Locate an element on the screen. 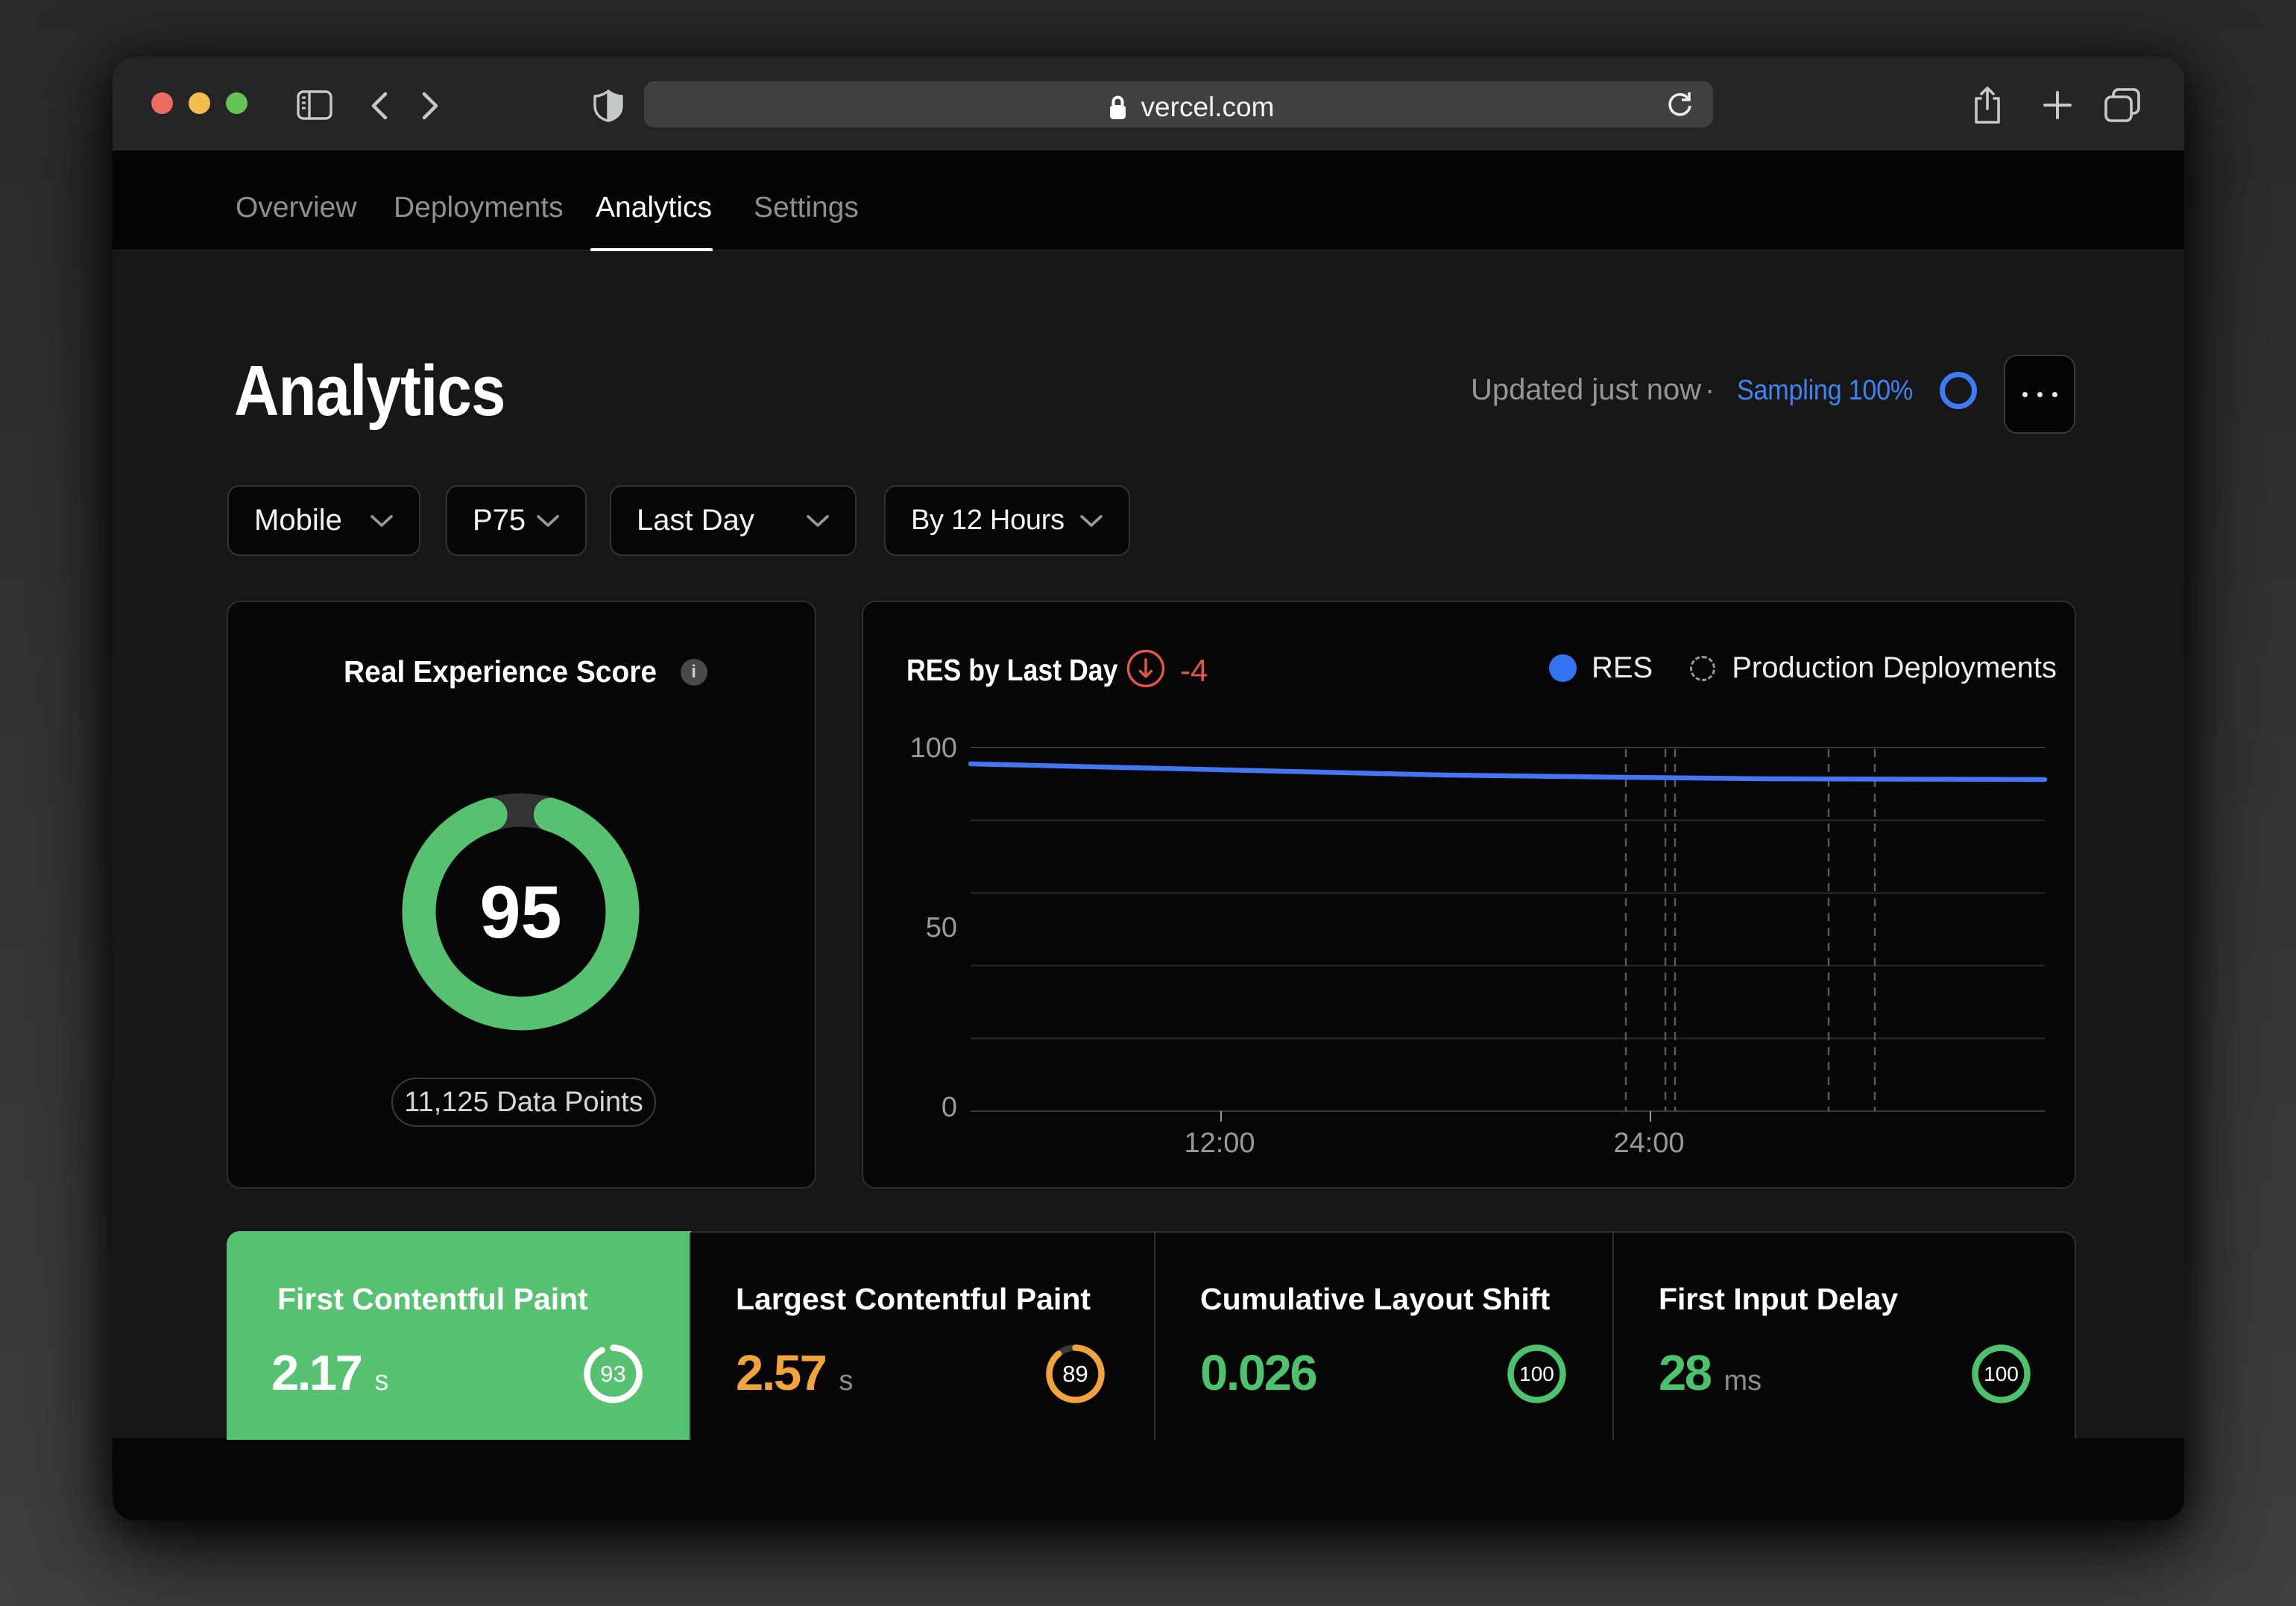 This screenshot has height=1606, width=2296. svg-text: 50 is located at coordinates (941, 927).